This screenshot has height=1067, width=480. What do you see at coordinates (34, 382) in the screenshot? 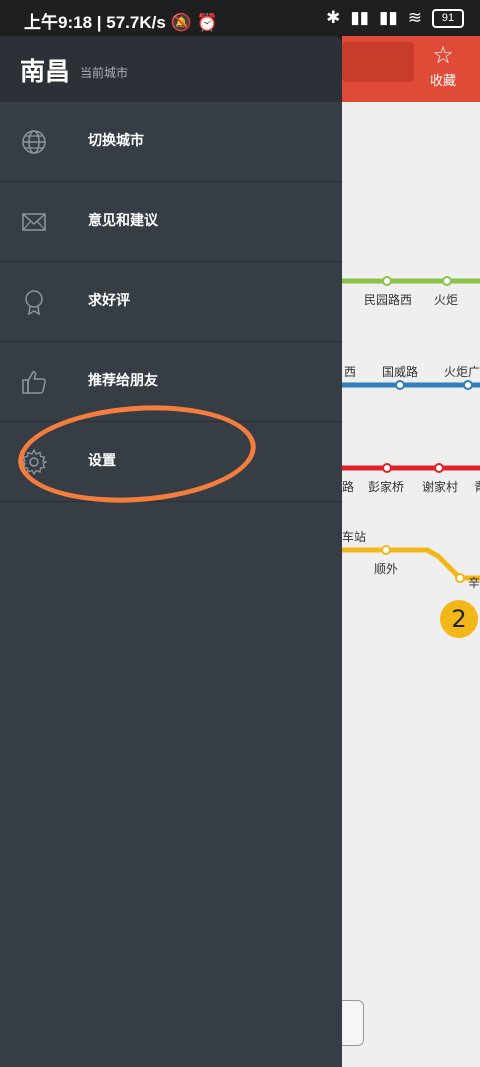
I see `thumbs-up-icon` at bounding box center [34, 382].